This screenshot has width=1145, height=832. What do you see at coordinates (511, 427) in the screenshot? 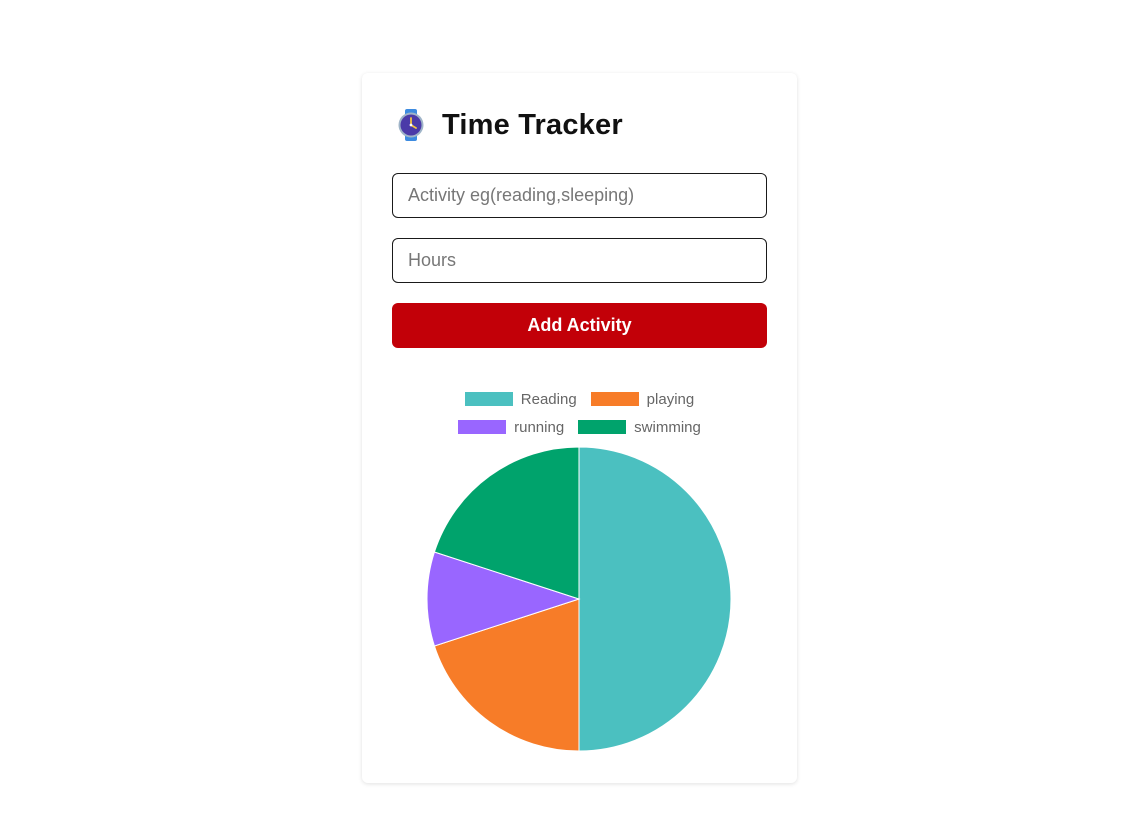
I see `legend-item-running: running` at bounding box center [511, 427].